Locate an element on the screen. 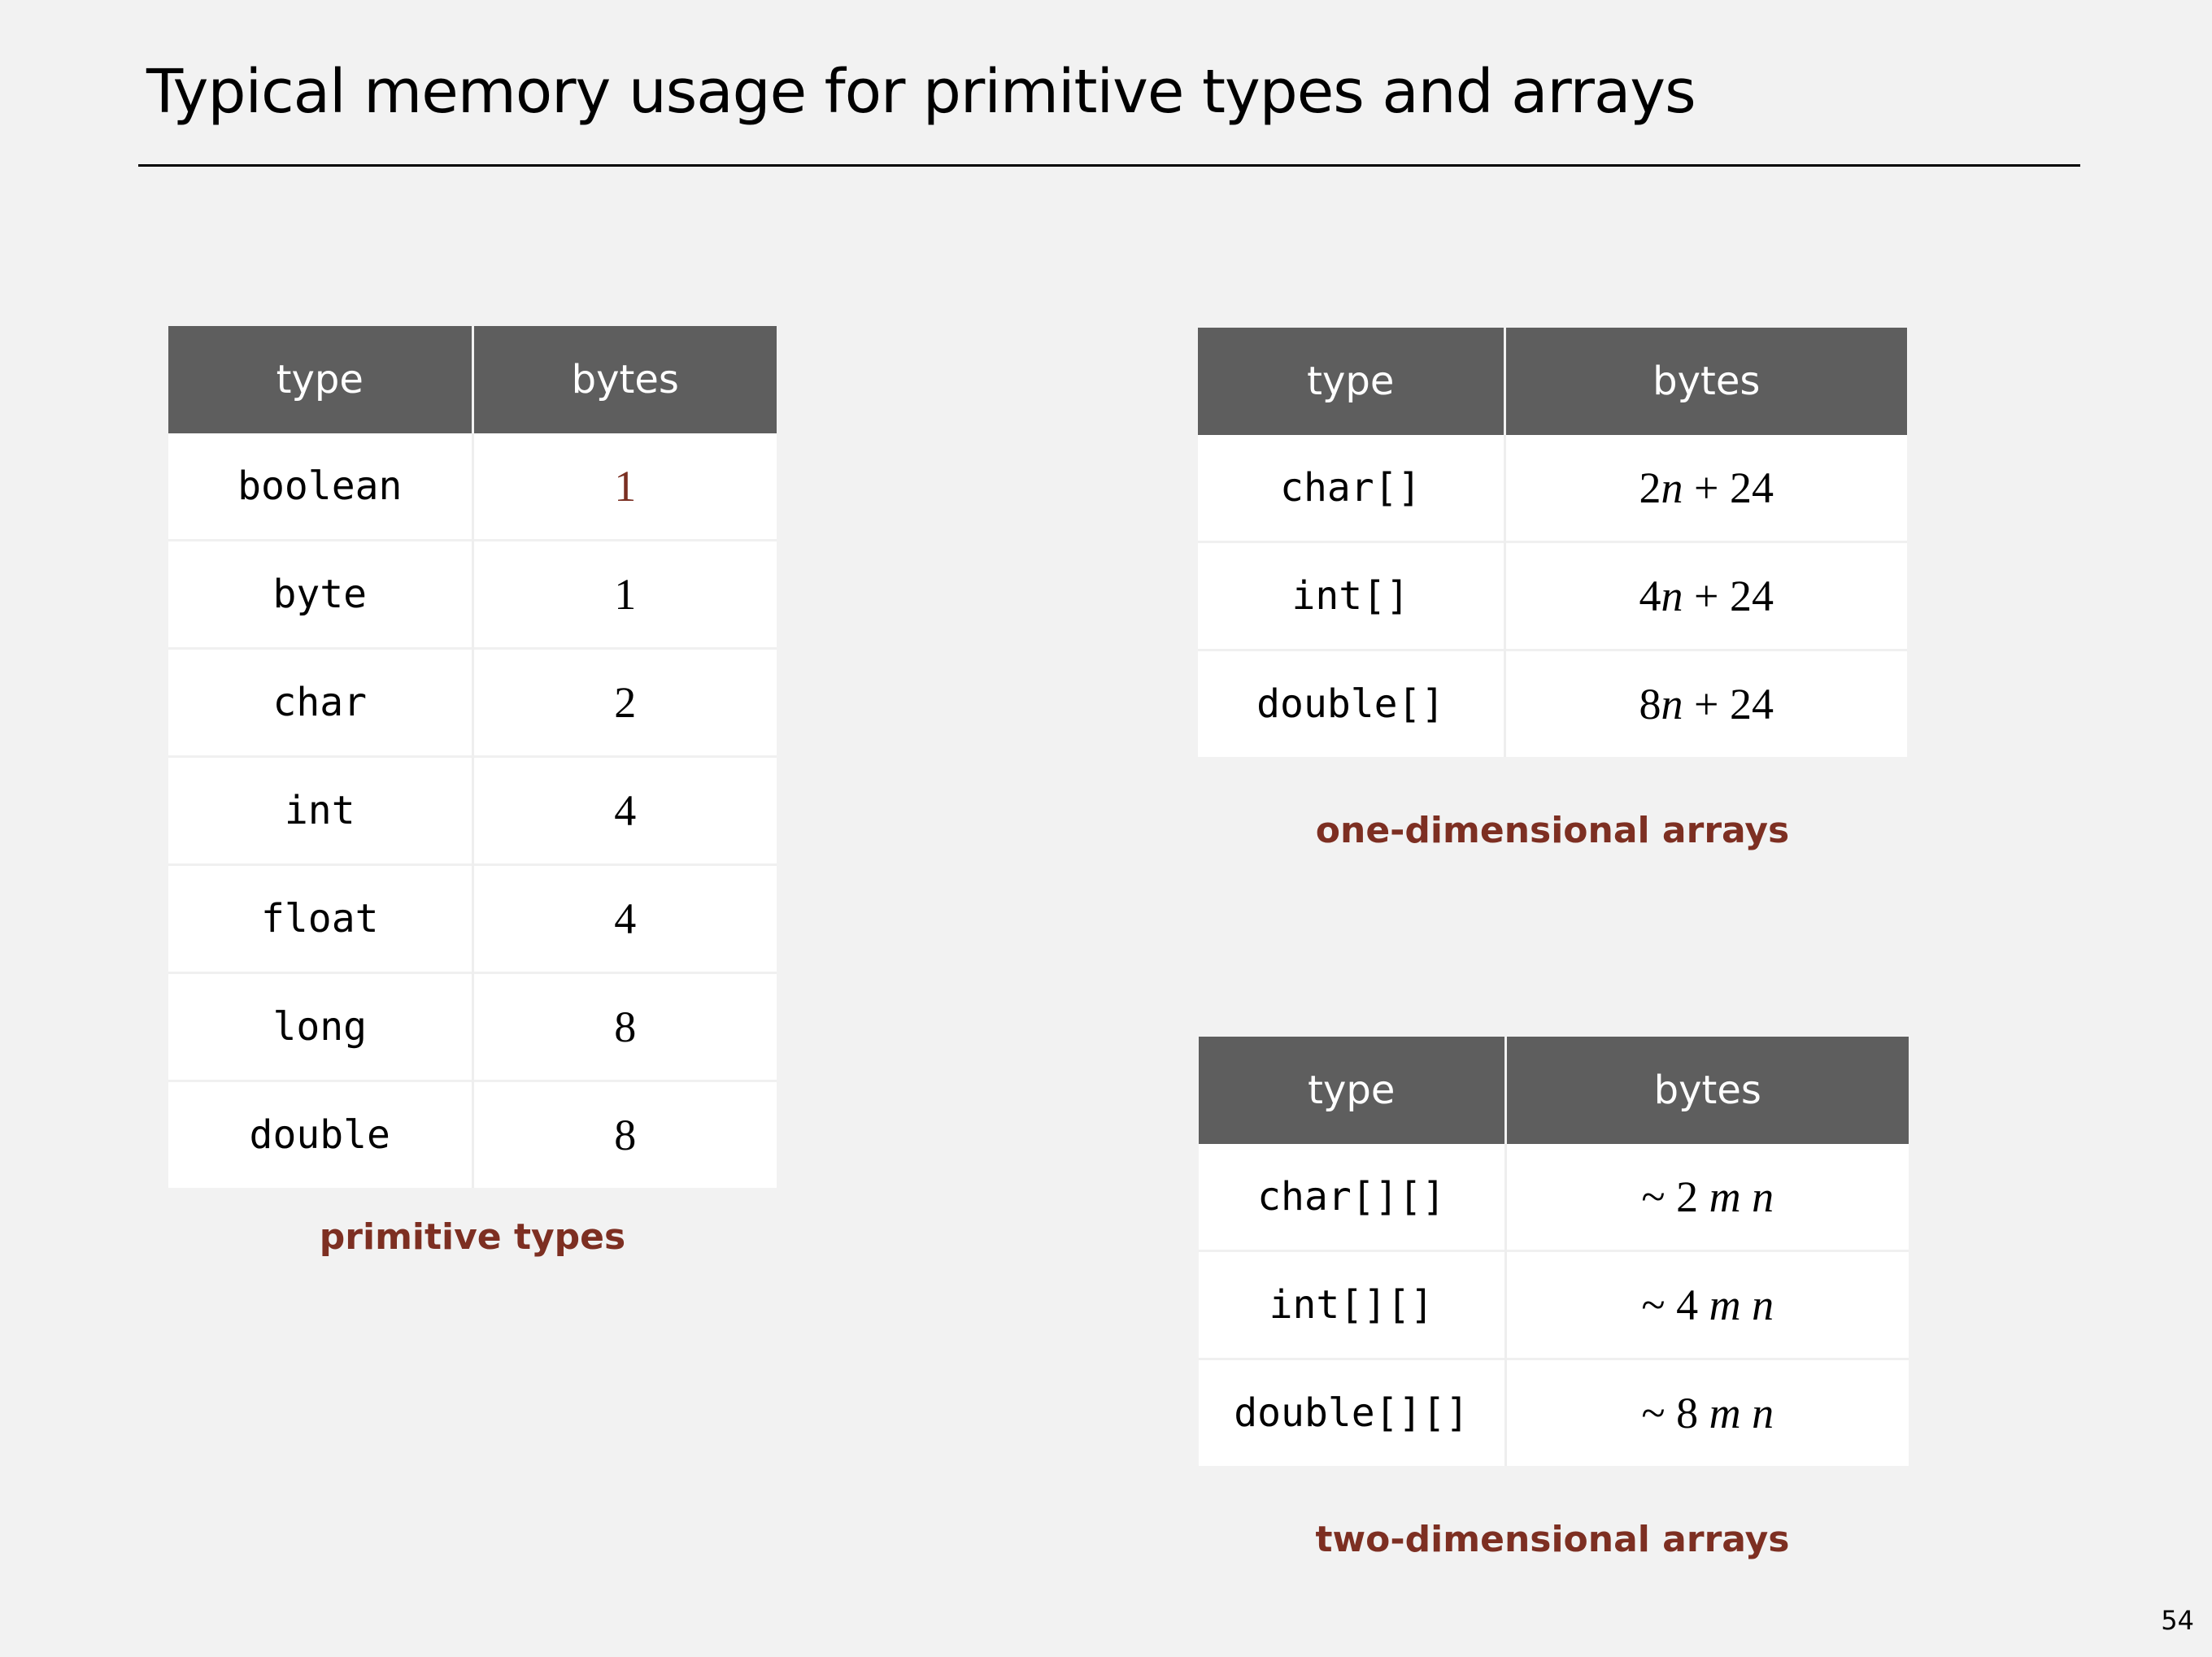 Image resolution: width=2212 pixels, height=1657 pixels. bytes-cell: ~ 4 m n is located at coordinates (1706, 1304).